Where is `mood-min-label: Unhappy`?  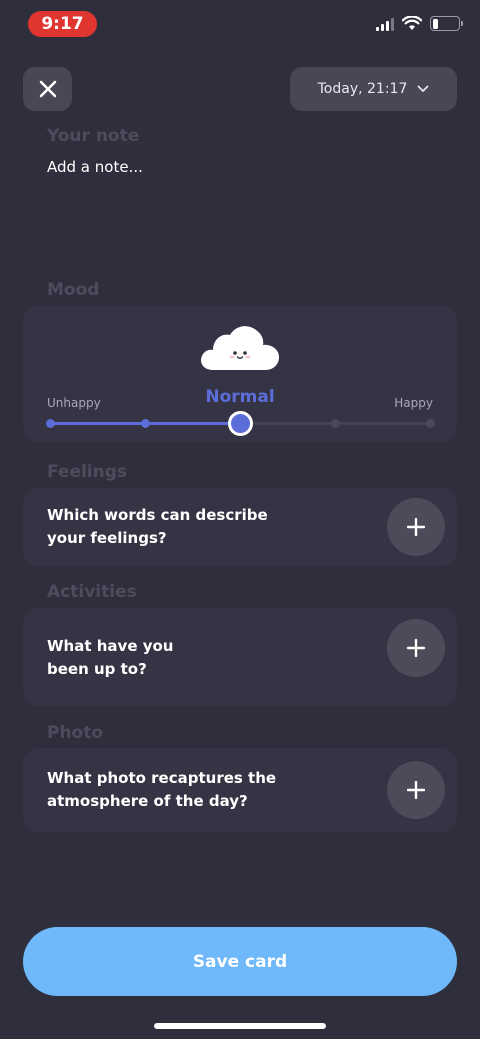 mood-min-label: Unhappy is located at coordinates (74, 403).